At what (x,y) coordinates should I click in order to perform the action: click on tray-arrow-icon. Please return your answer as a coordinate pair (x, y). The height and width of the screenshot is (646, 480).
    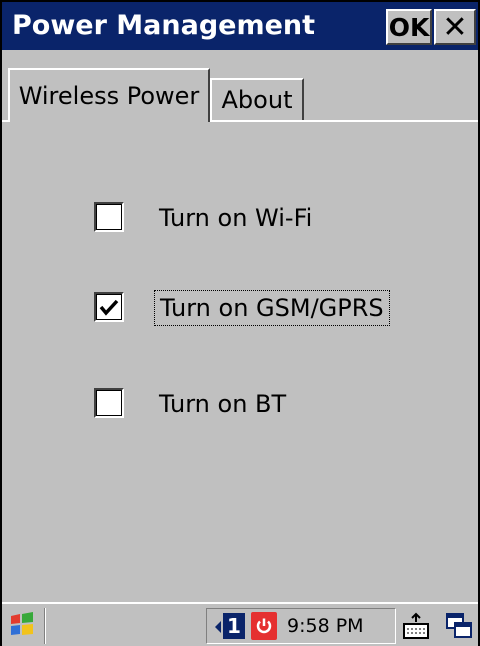
    Looking at the image, I should click on (218, 627).